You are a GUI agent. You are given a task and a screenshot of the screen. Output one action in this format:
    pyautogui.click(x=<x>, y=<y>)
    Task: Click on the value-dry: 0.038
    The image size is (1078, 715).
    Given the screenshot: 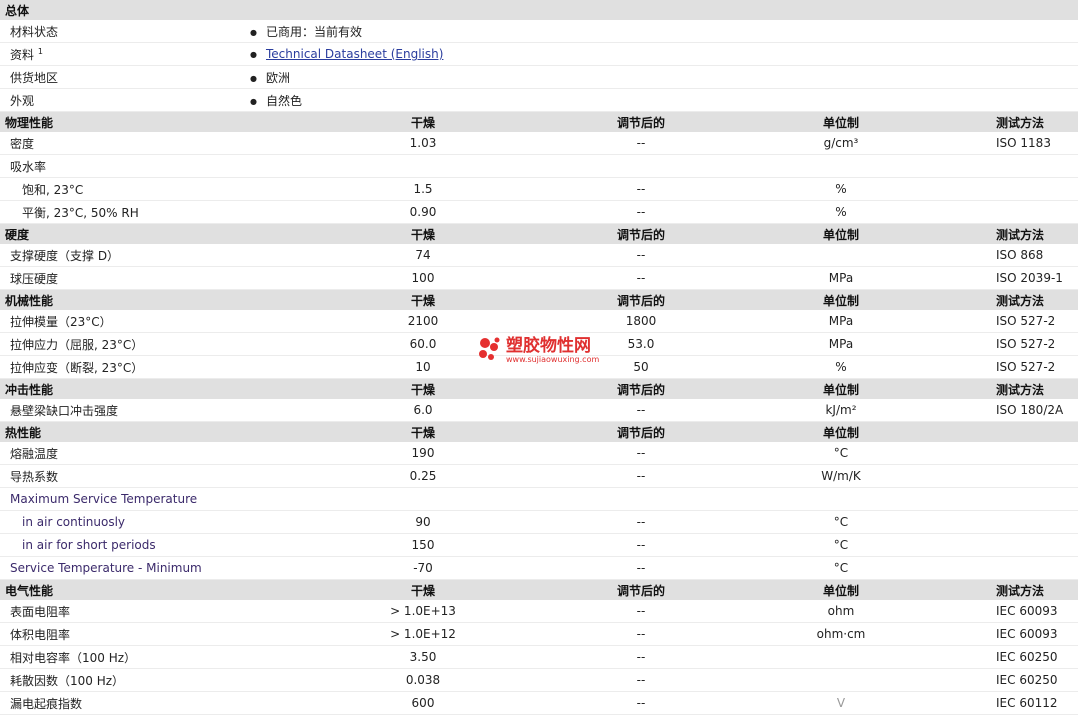 What is the action you would take?
    pyautogui.click(x=423, y=680)
    